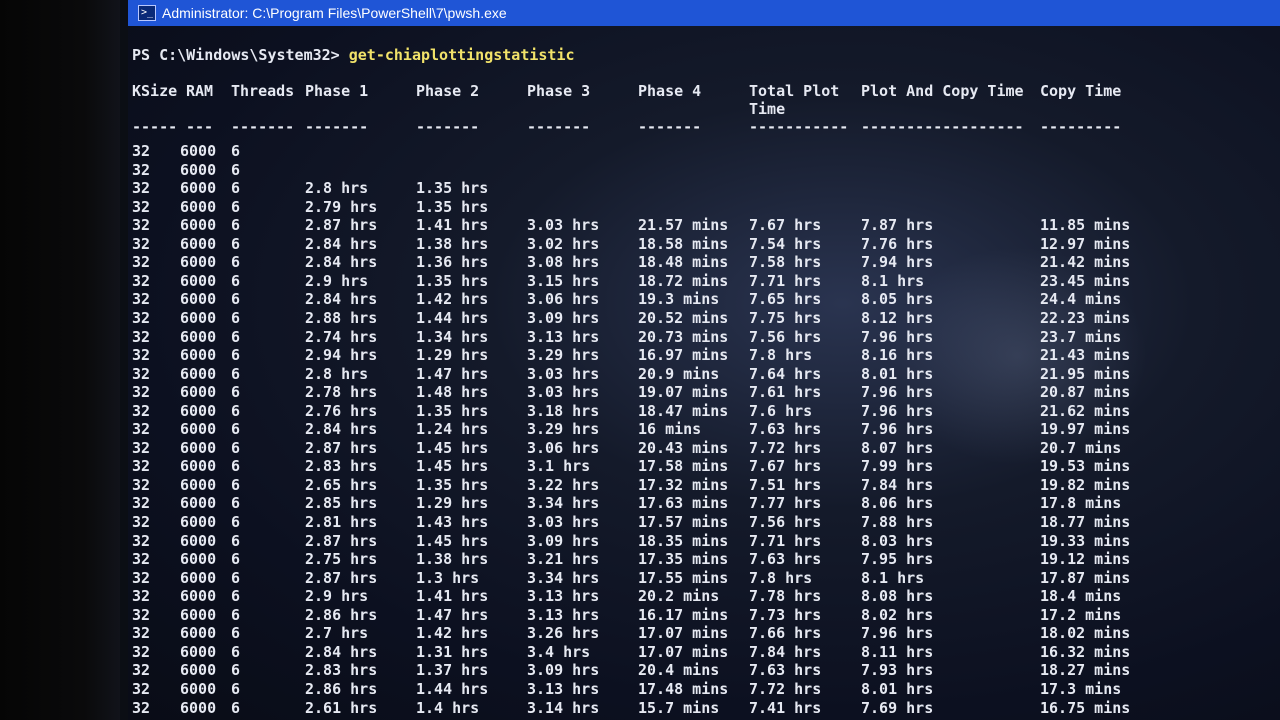 The image size is (1280, 720). I want to click on cell-phase1: 2.88 hrs, so click(341, 317).